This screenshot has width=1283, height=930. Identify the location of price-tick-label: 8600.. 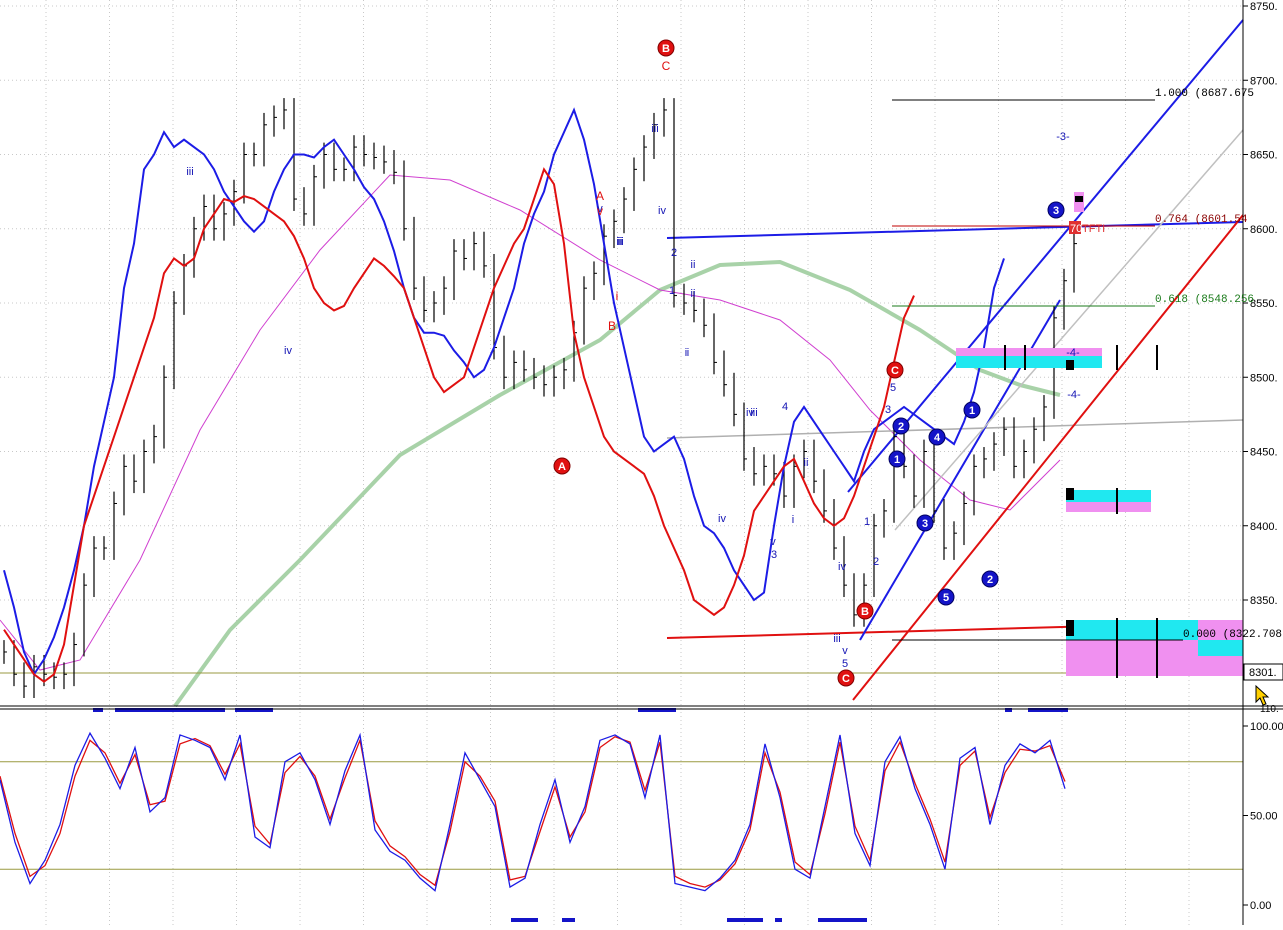
(1264, 230).